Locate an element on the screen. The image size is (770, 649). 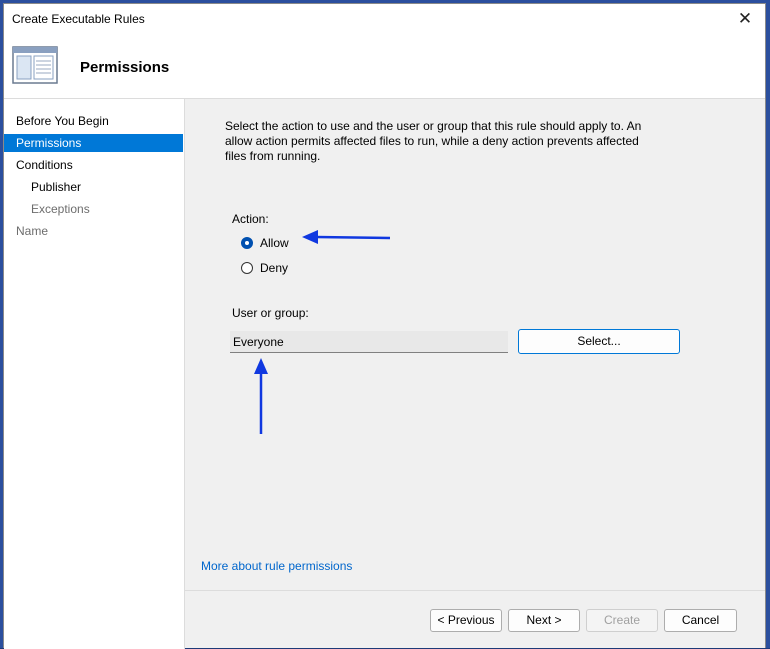
wizard-window-icon is located at coordinates (35, 65).